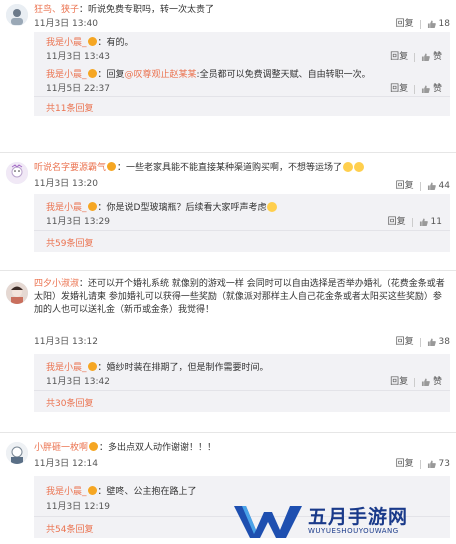 Image resolution: width=456 pixels, height=544 pixels. Describe the element at coordinates (183, 368) in the screenshot. I see `reply-text: ：婚纱时装在排期了，但是制作需要时间。` at that location.